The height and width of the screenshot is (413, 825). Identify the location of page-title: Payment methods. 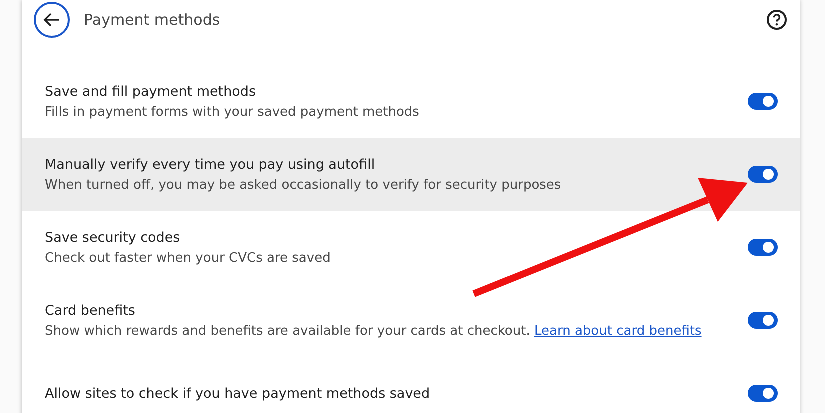
(153, 19).